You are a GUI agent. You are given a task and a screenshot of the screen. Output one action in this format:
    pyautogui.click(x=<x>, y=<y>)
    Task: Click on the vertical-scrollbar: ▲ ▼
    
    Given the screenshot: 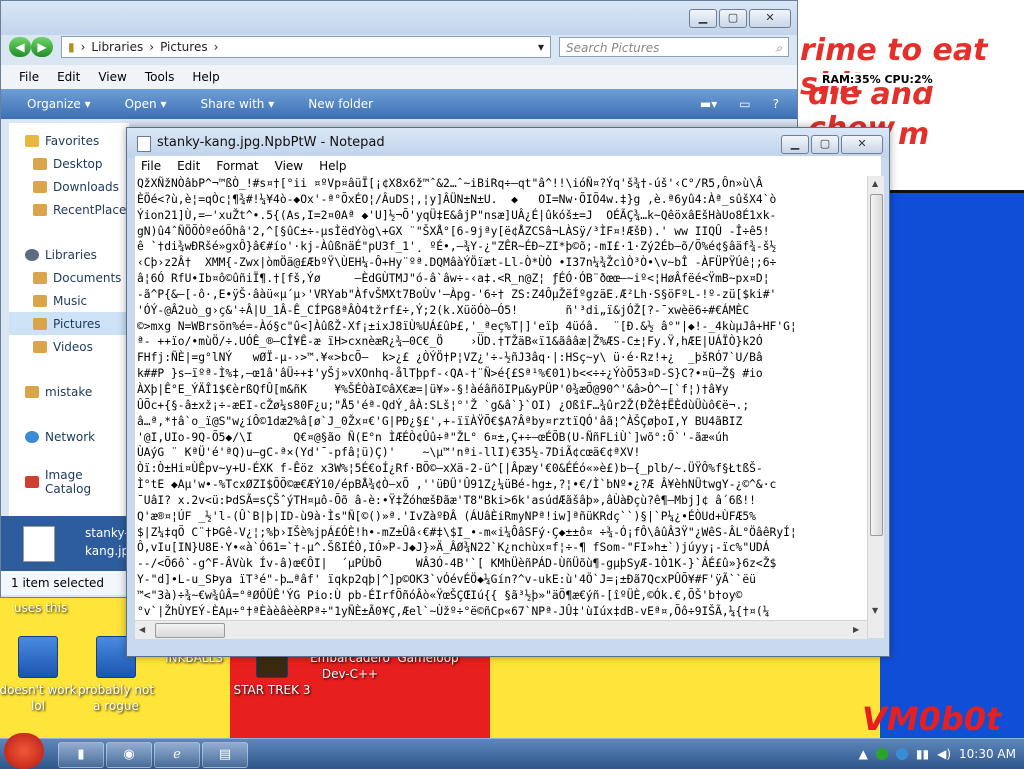 What is the action you would take?
    pyautogui.click(x=875, y=407)
    